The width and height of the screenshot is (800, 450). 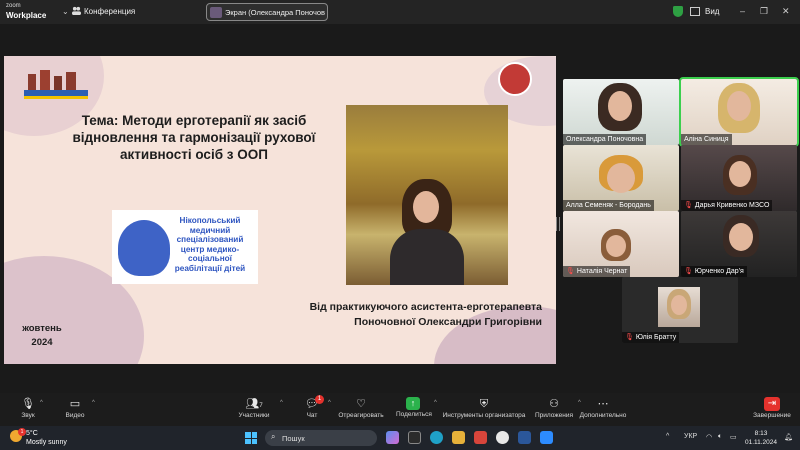 What do you see at coordinates (690, 436) in the screenshot?
I see `language-indicator: УКР` at bounding box center [690, 436].